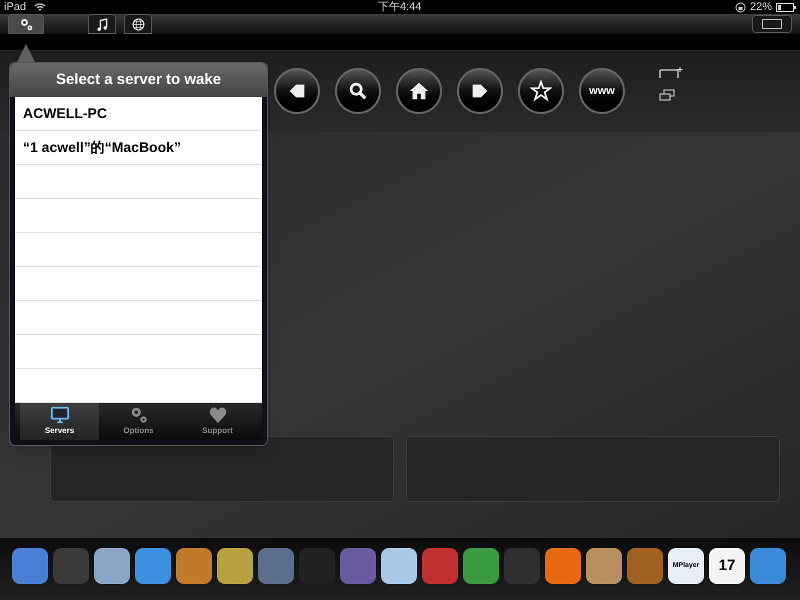 Image resolution: width=800 pixels, height=600 pixels. Describe the element at coordinates (40, 7) in the screenshot. I see `wifi-icon` at that location.